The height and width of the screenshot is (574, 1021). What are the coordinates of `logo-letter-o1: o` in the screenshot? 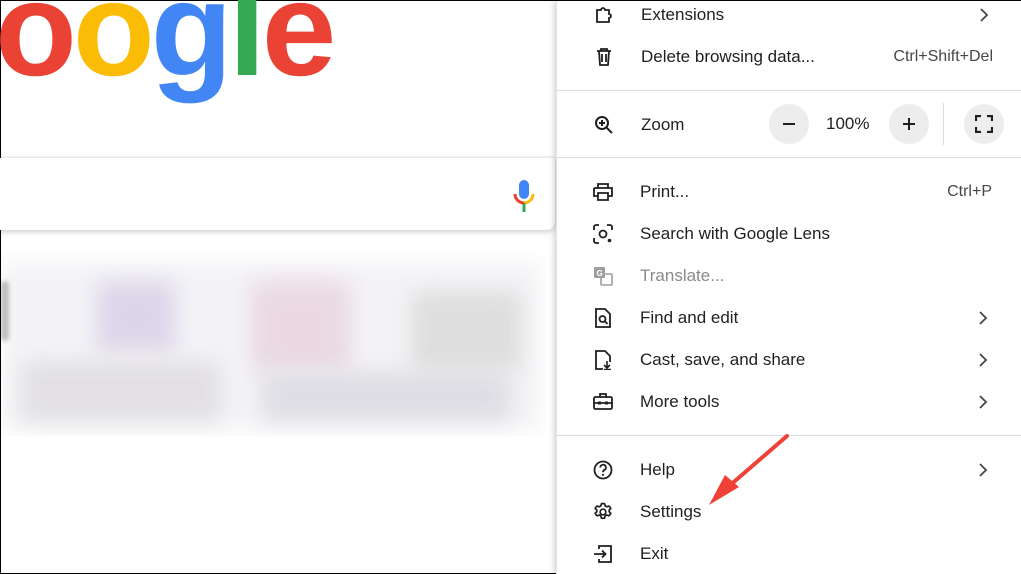 It's located at (38, 52).